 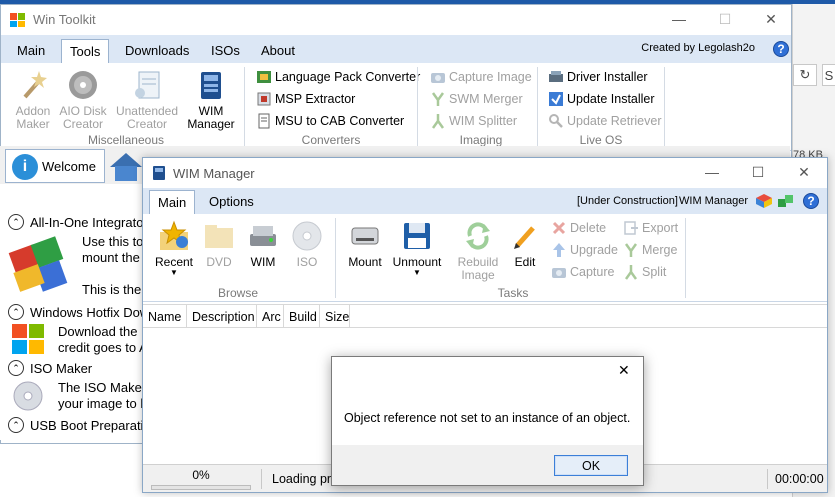 I want to click on tab-isos: ISOs, so click(x=225, y=51).